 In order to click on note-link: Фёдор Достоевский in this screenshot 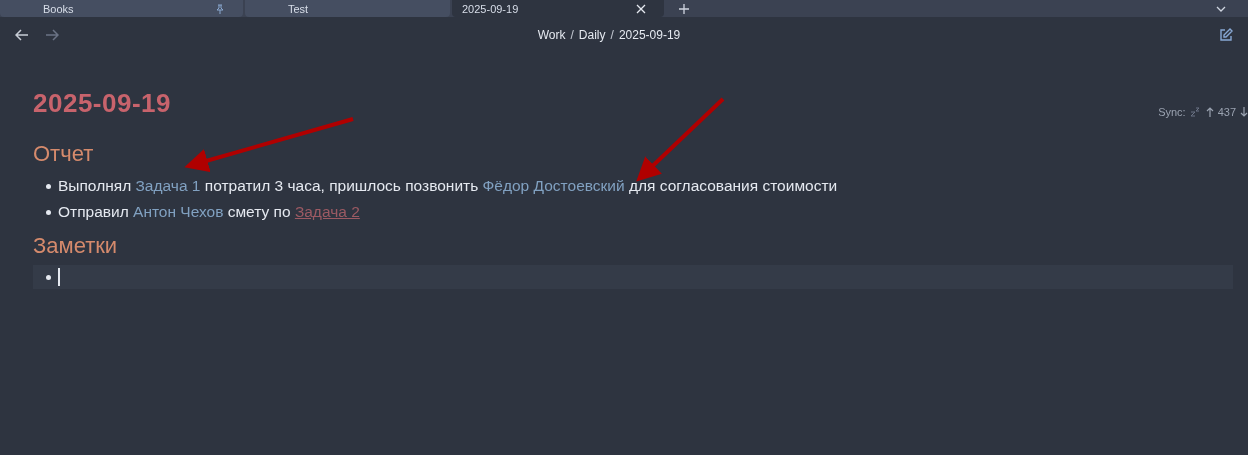, I will do `click(553, 185)`.